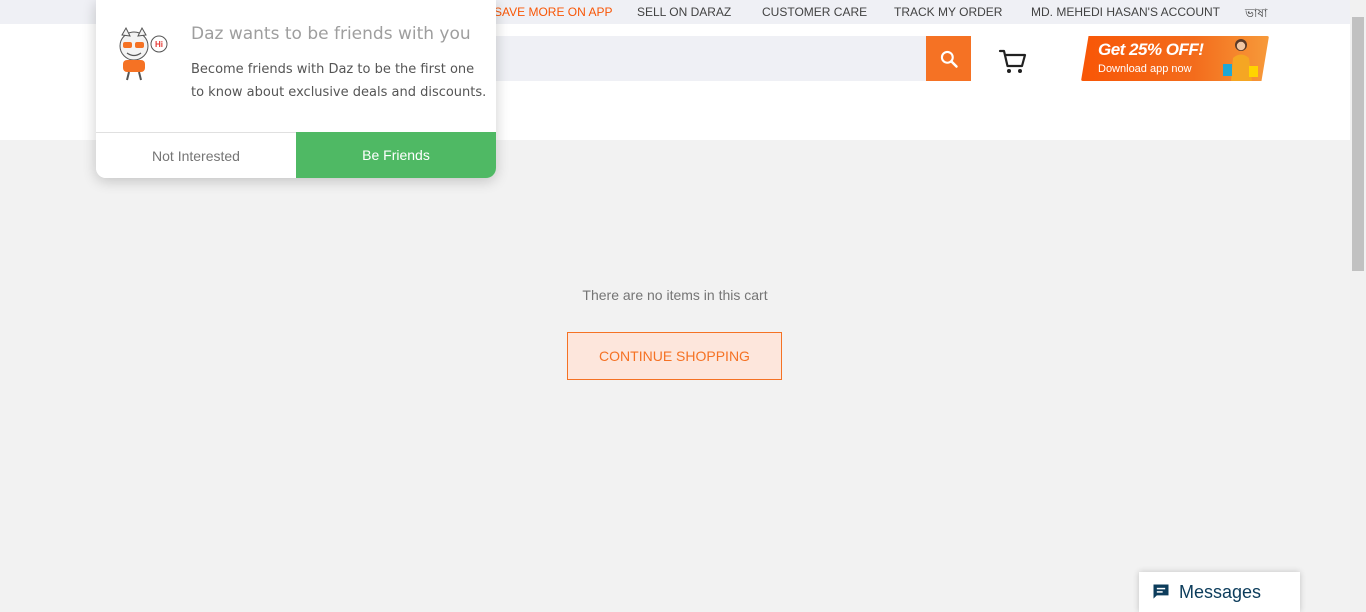 Image resolution: width=1366 pixels, height=612 pixels. I want to click on topbar-track-my-order: TRACK MY ORDER, so click(948, 12).